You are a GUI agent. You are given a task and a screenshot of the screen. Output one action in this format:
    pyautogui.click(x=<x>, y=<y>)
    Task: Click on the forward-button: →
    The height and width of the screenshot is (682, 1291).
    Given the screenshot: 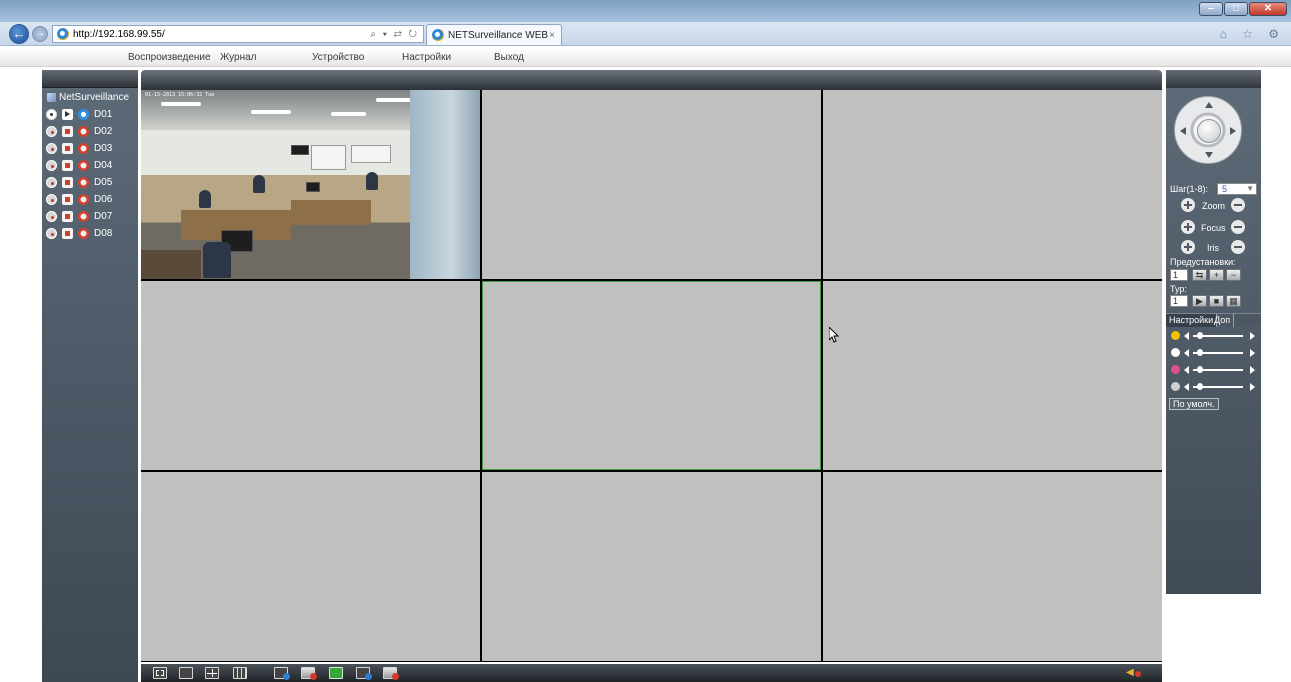 What is the action you would take?
    pyautogui.click(x=40, y=34)
    